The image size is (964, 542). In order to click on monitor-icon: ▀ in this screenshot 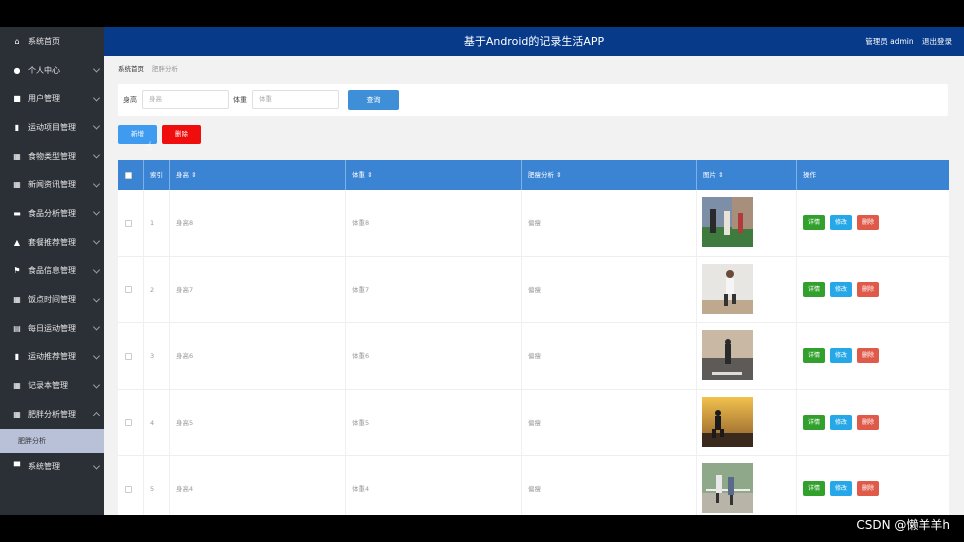, I will do `click(17, 467)`.